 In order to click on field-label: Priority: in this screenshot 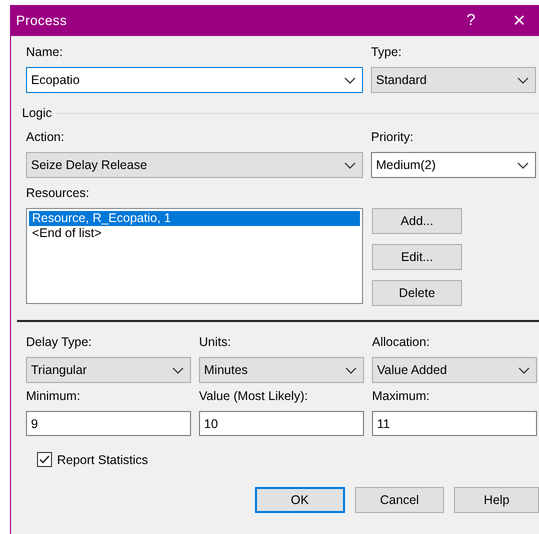, I will do `click(392, 137)`.